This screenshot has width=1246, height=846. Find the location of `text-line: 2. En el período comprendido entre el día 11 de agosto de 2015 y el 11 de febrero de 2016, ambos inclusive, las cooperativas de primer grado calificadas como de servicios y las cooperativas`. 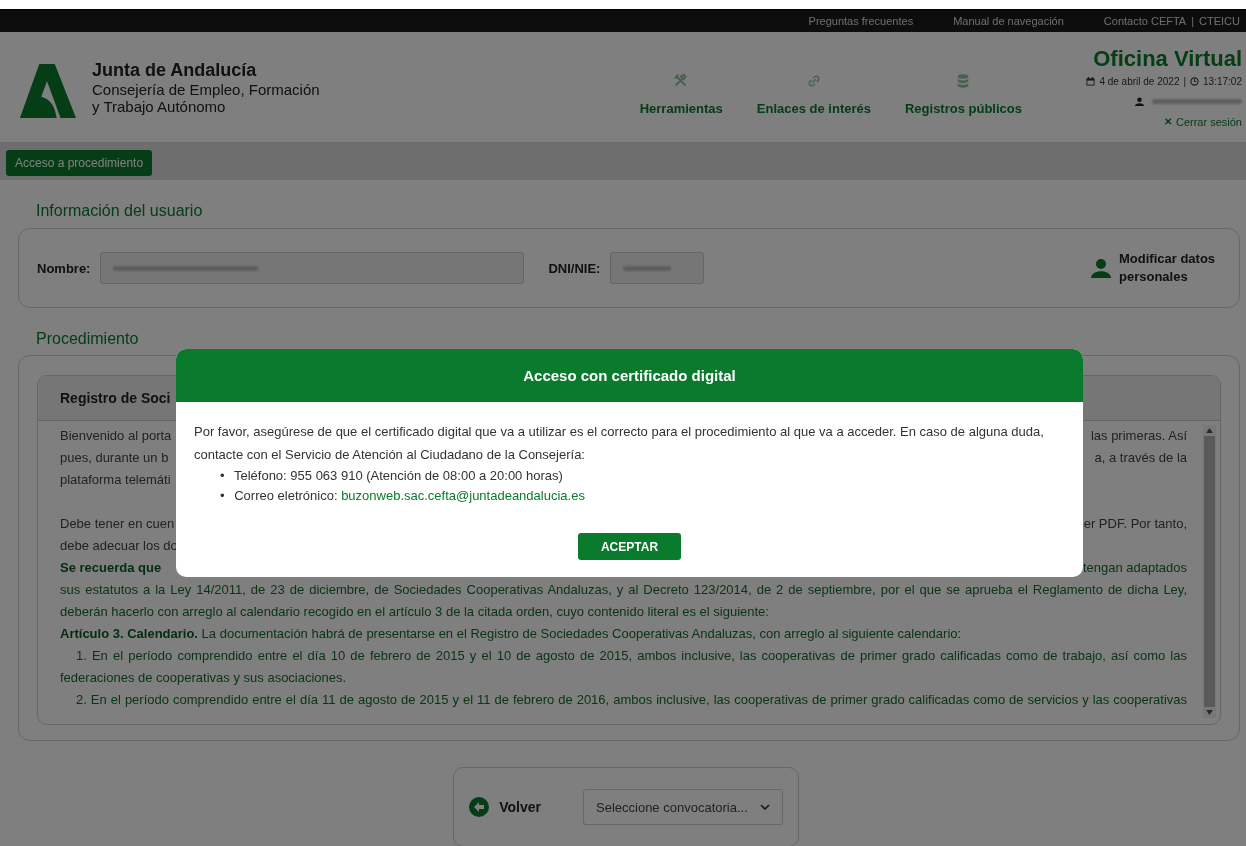

text-line: 2. En el período comprendido entre el día 11 de agosto de 2015 y el 11 de febrero de 2016, ambos inclusive, las cooperativas de primer grado calificadas como de servicios y las cooperativas is located at coordinates (631, 700).